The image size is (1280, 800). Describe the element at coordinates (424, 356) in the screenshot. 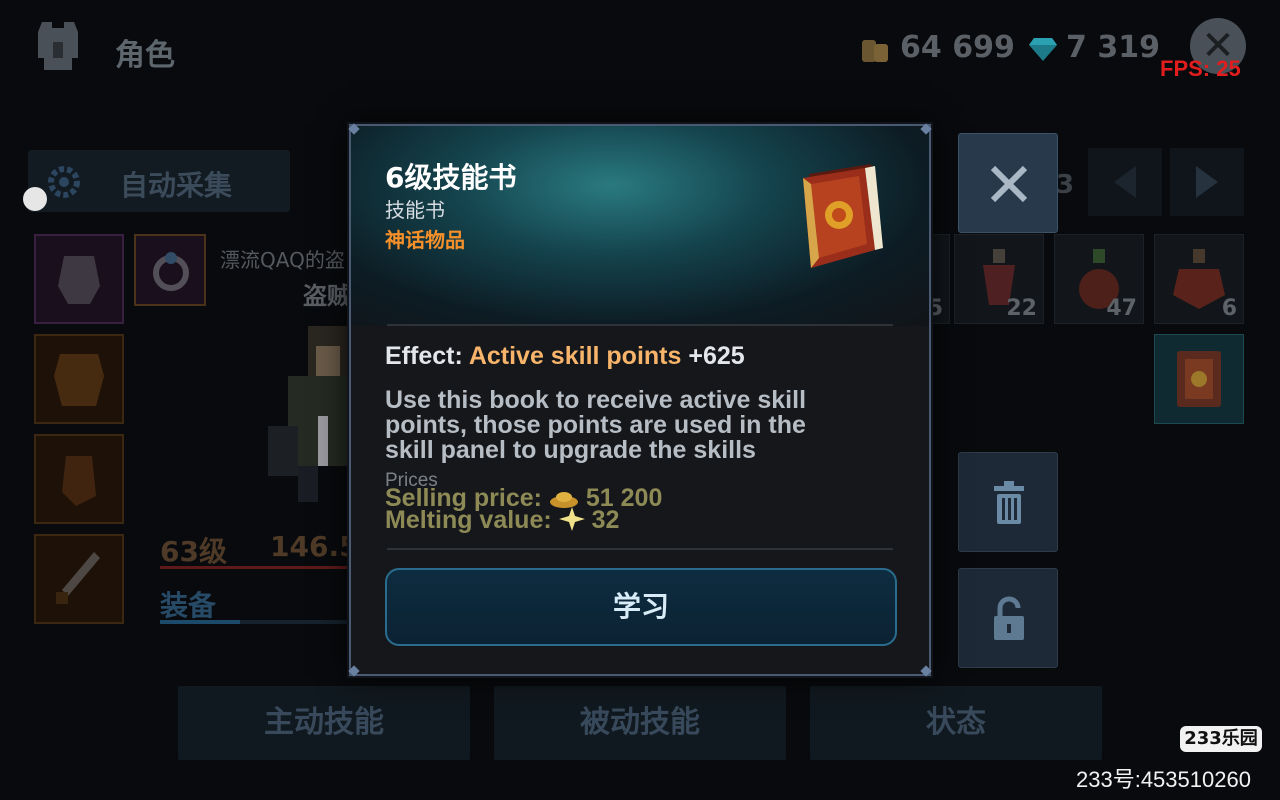

I see `effect-label: Effect:` at that location.